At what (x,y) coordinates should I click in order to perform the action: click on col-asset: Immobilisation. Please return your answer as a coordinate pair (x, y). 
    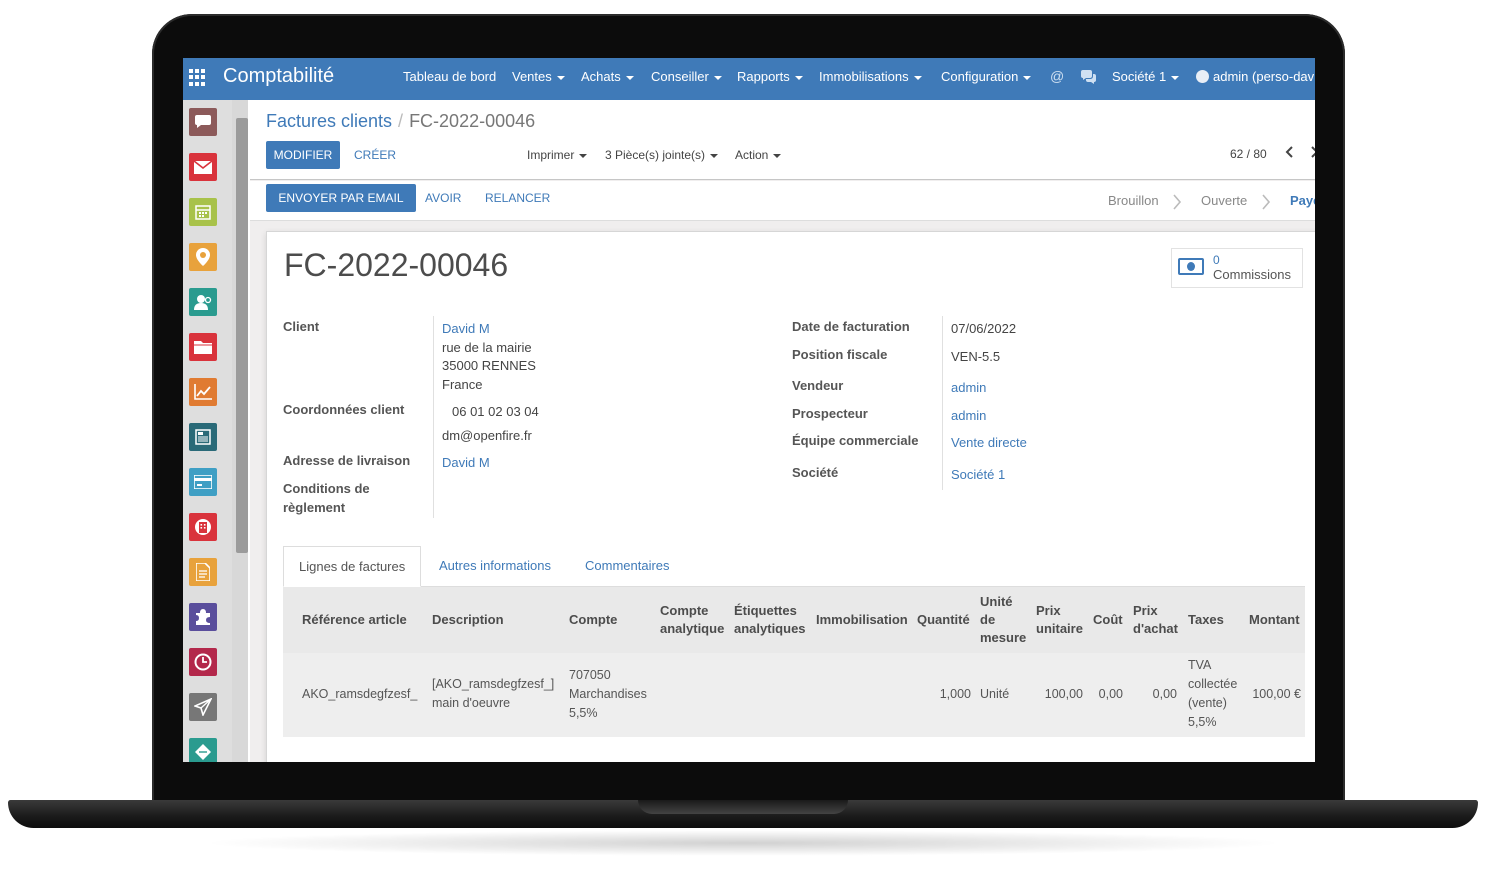
    Looking at the image, I should click on (862, 620).